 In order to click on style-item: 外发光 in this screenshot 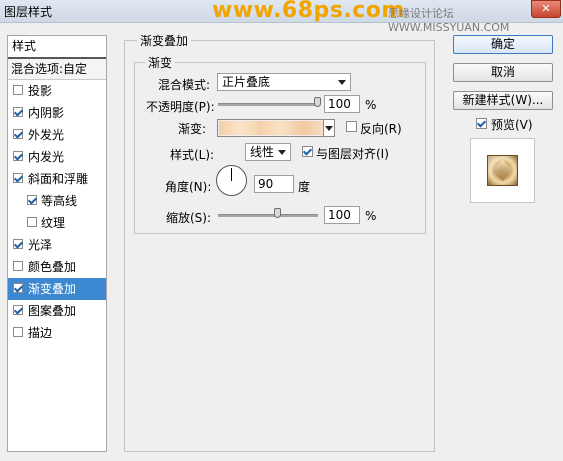, I will do `click(57, 135)`.